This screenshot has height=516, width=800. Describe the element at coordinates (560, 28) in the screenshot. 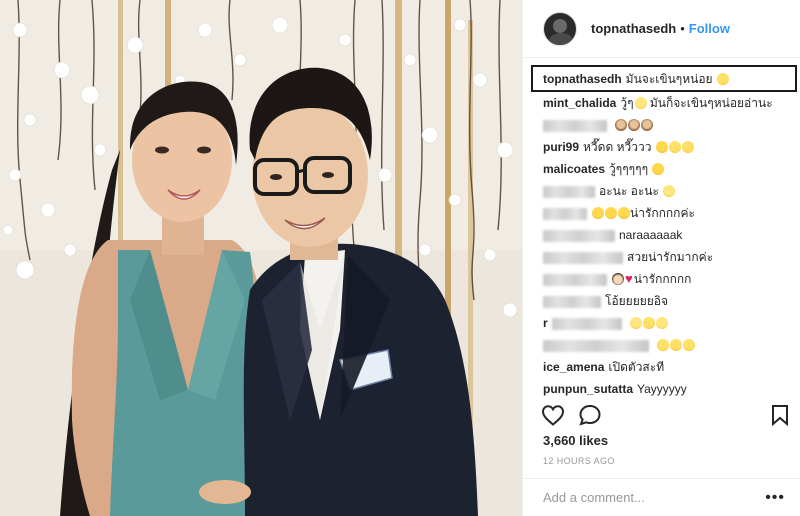

I see `avatar` at that location.